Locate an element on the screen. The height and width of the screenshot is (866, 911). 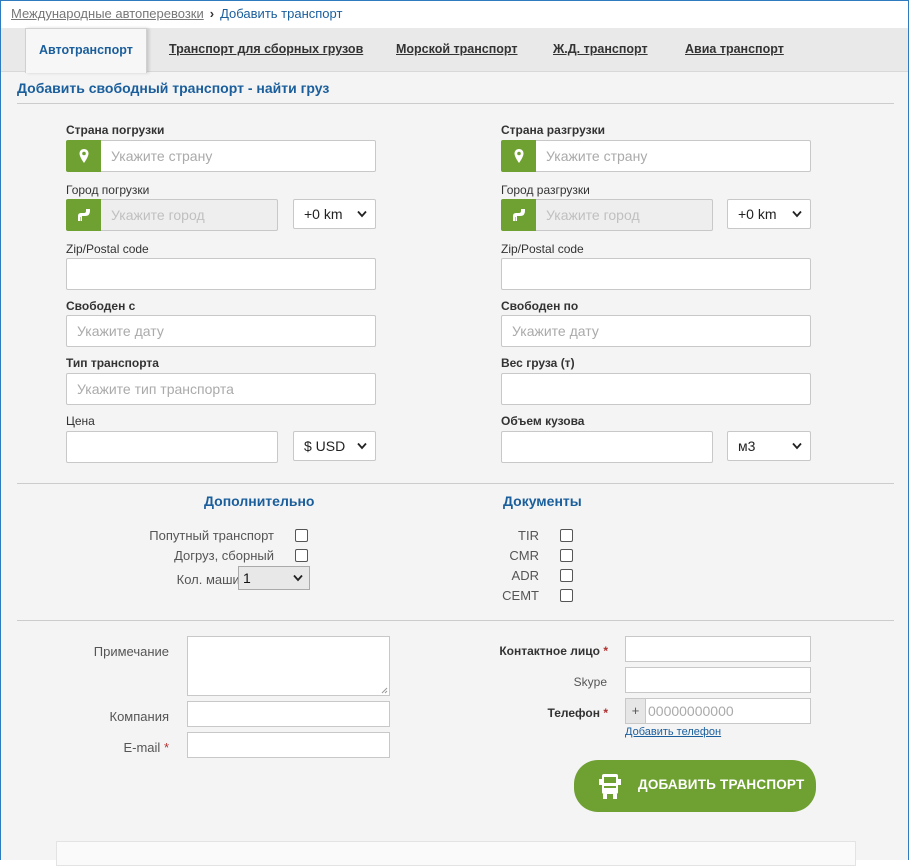
free-from-label: Свободен с is located at coordinates (101, 306).